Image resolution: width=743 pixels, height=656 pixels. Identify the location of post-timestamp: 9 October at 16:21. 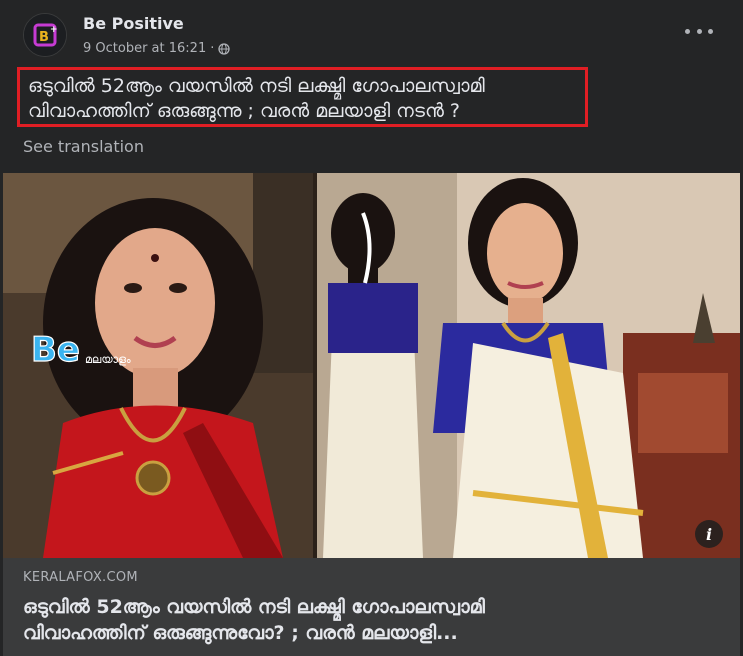
(144, 48).